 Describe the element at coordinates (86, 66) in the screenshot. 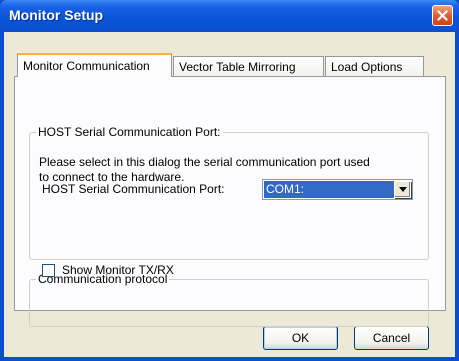

I see `tab-label: Monitor Communication` at that location.